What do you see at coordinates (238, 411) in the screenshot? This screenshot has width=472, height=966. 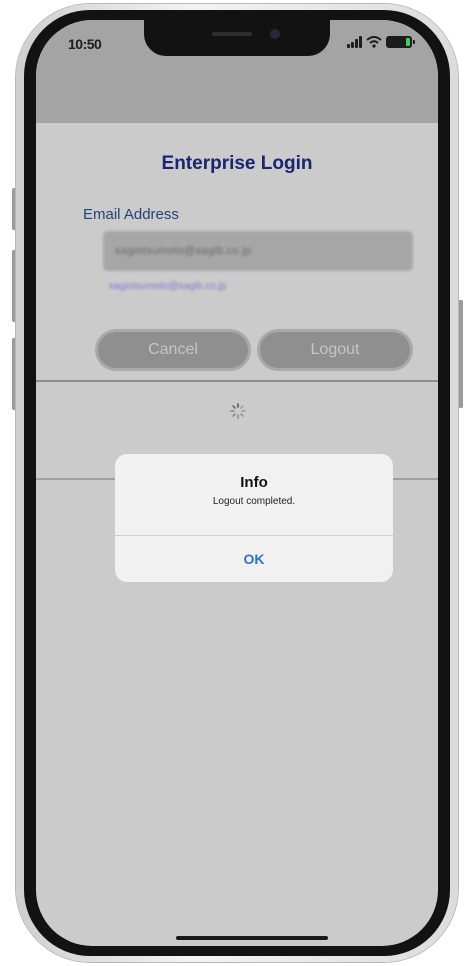 I see `spinner-icon` at bounding box center [238, 411].